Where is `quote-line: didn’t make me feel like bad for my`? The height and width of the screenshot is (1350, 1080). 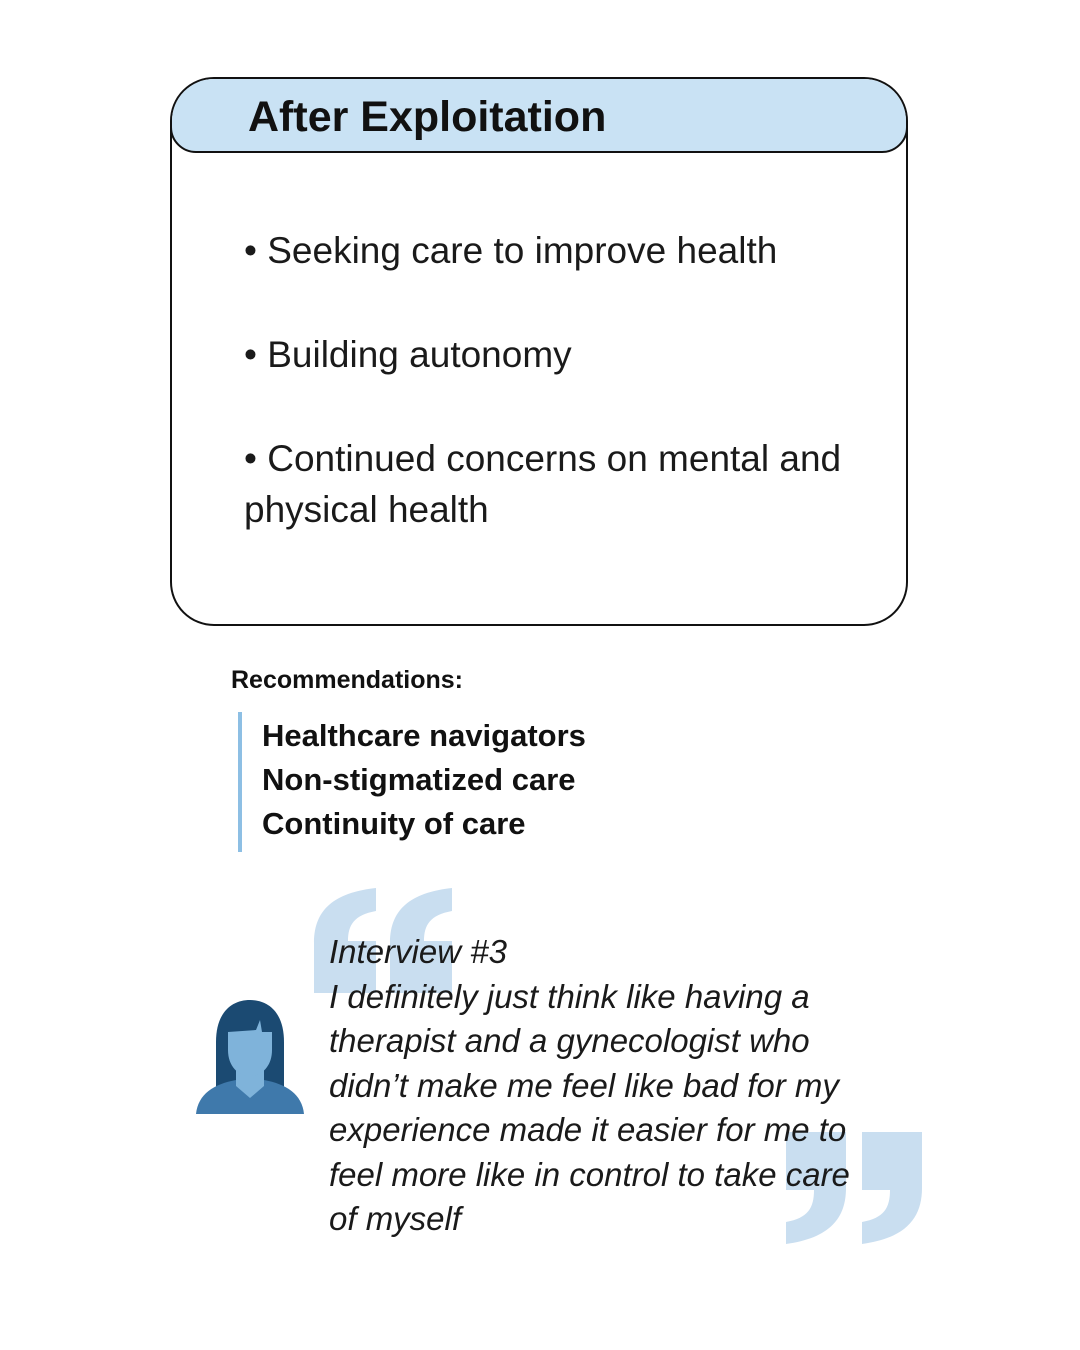 quote-line: didn’t make me feel like bad for my is located at coordinates (584, 1085).